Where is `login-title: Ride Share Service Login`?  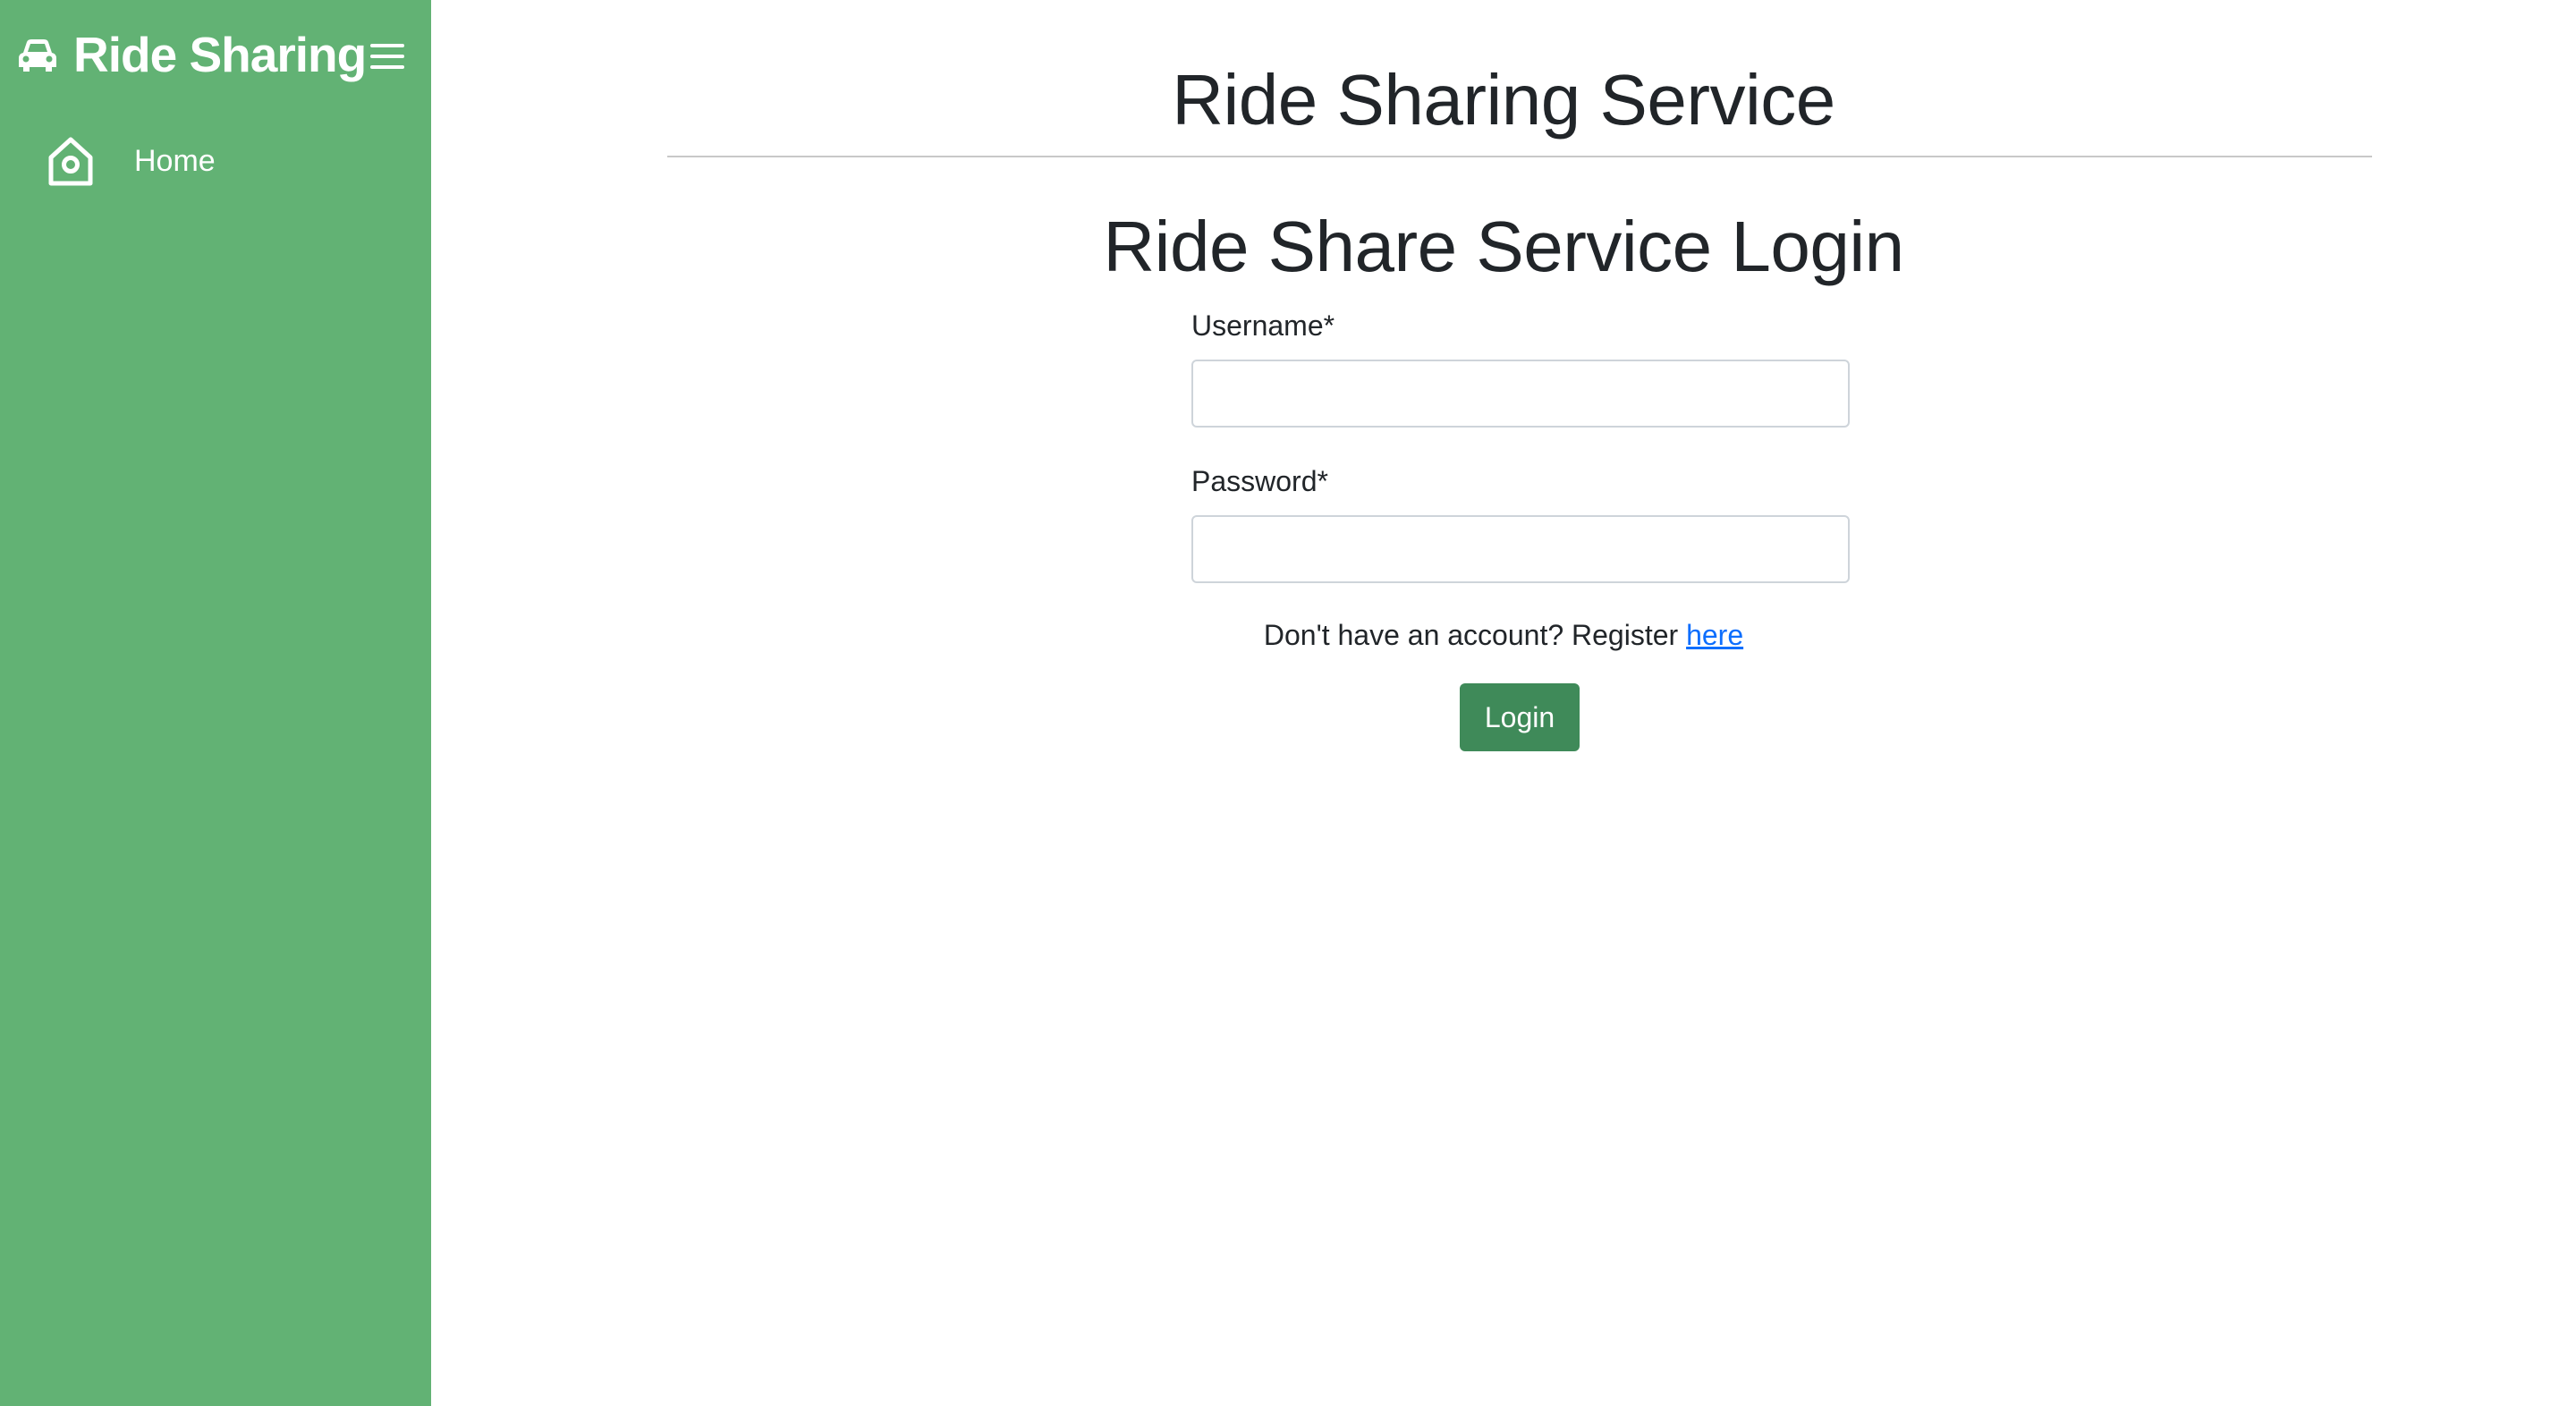 login-title: Ride Share Service Login is located at coordinates (1503, 247).